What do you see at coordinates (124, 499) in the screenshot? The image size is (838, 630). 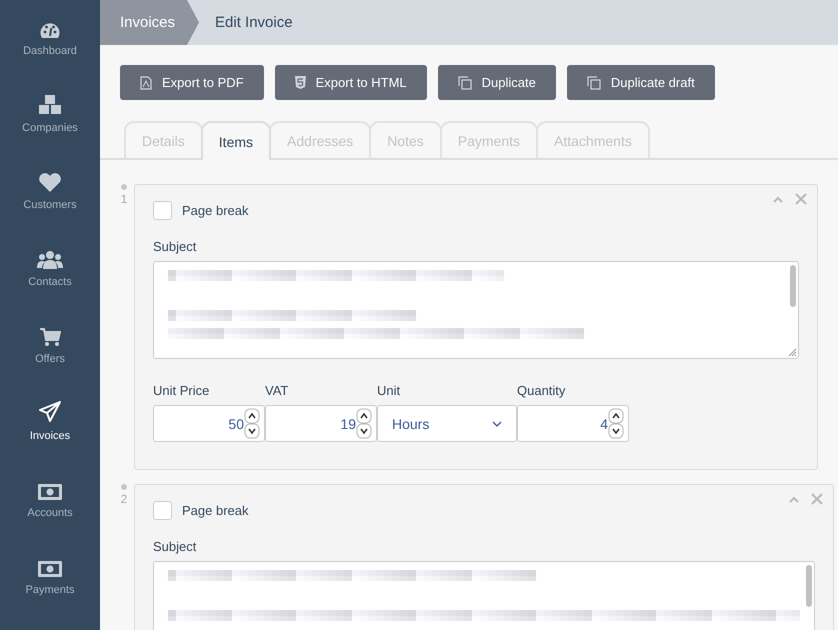 I see `item-number: 2` at bounding box center [124, 499].